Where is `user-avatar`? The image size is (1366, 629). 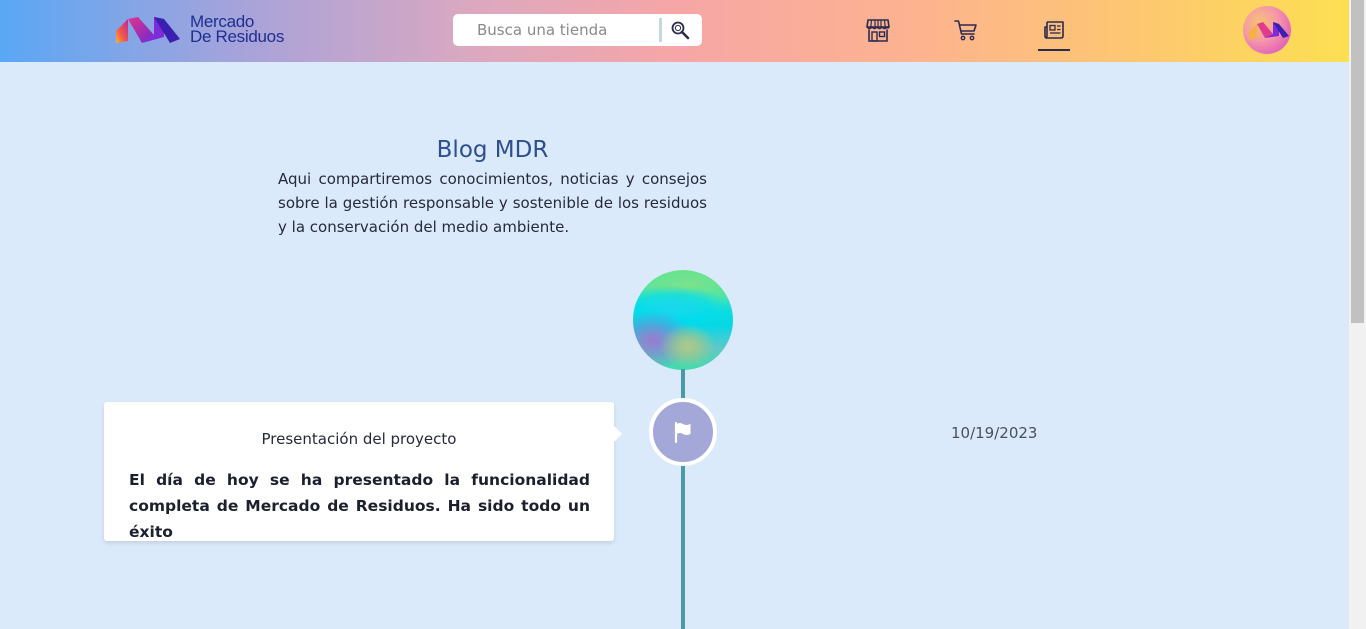
user-avatar is located at coordinates (1267, 30).